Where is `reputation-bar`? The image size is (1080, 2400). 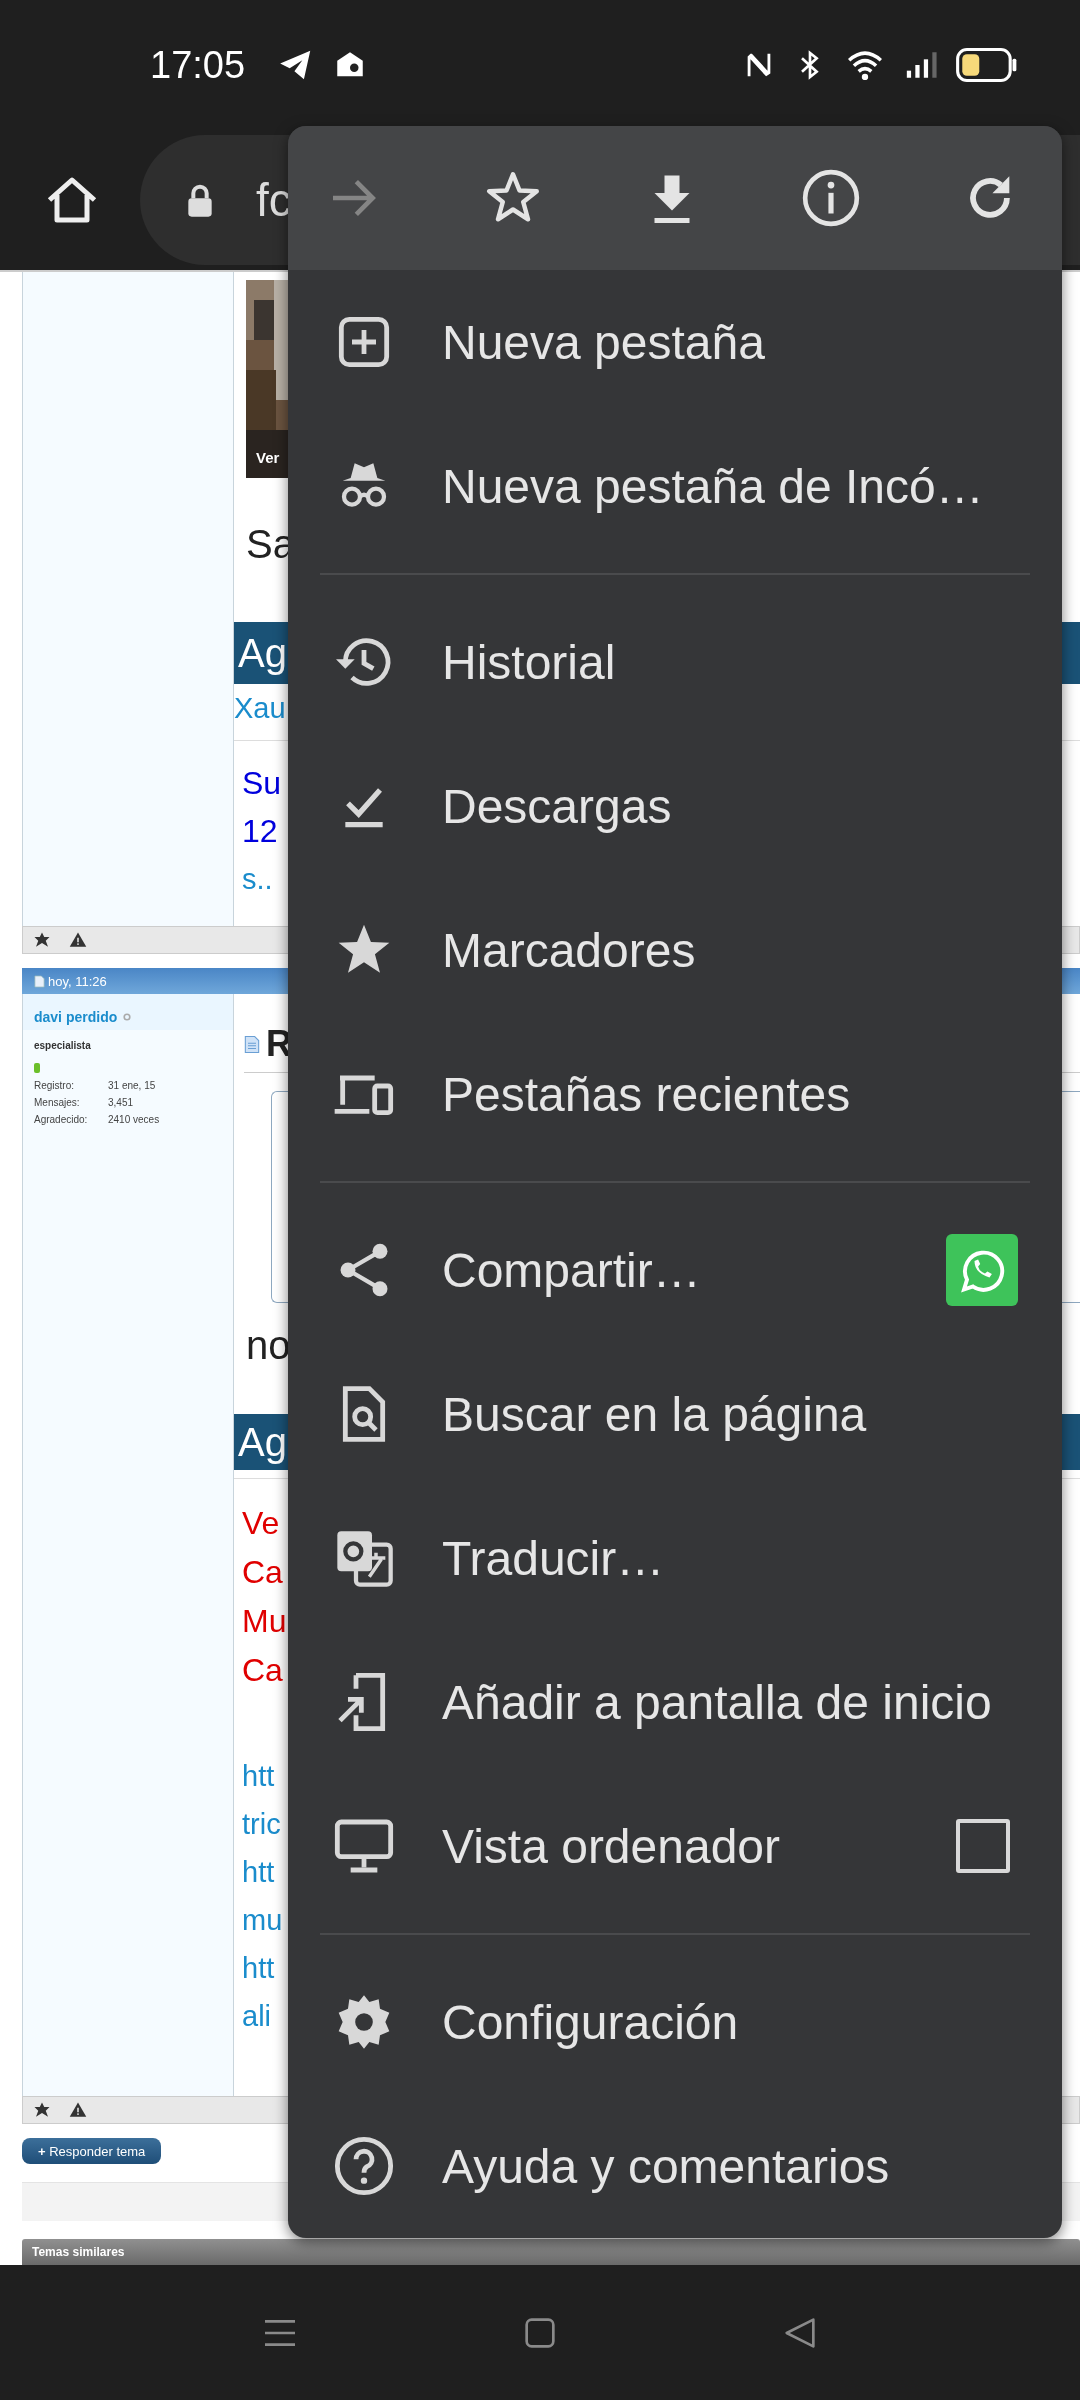 reputation-bar is located at coordinates (37, 1068).